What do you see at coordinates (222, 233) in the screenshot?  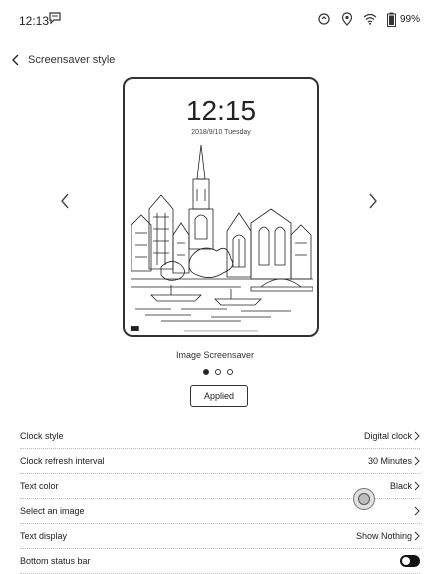 I see `city-sketch-image` at bounding box center [222, 233].